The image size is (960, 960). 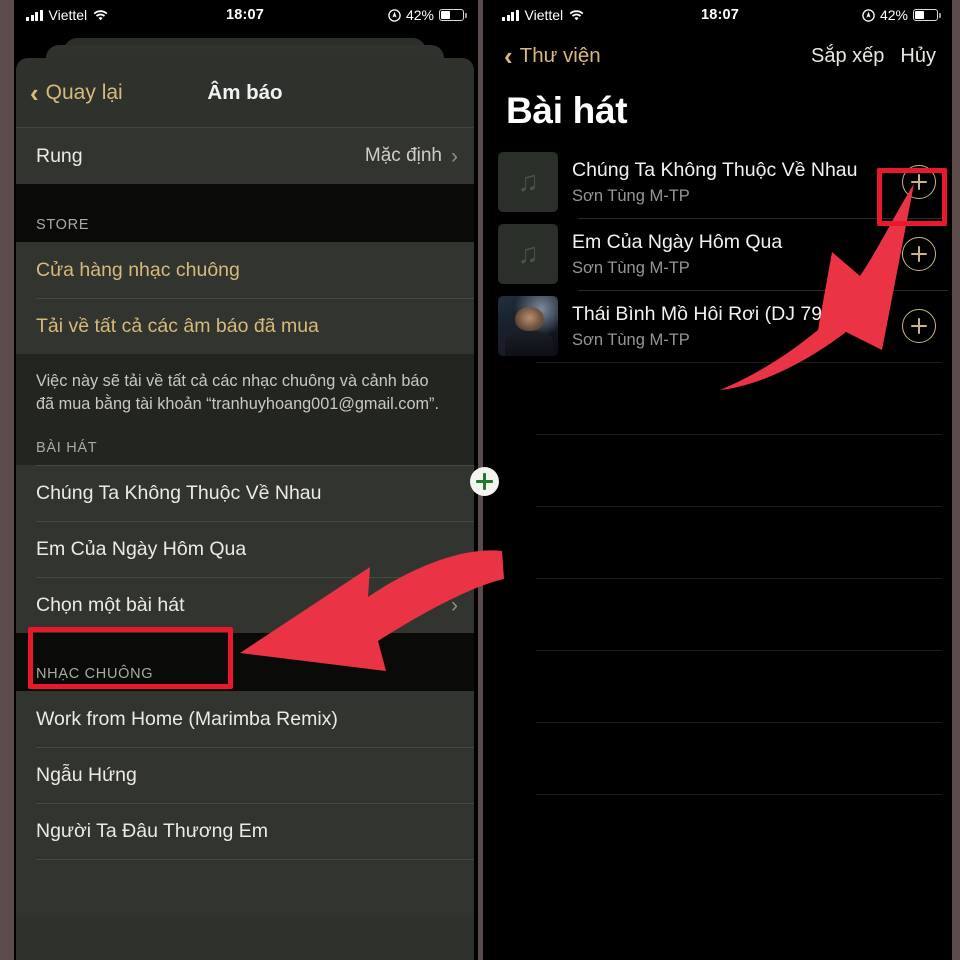 I want to click on status-bar-right: Viettel 18:07 42%, so click(x=720, y=15).